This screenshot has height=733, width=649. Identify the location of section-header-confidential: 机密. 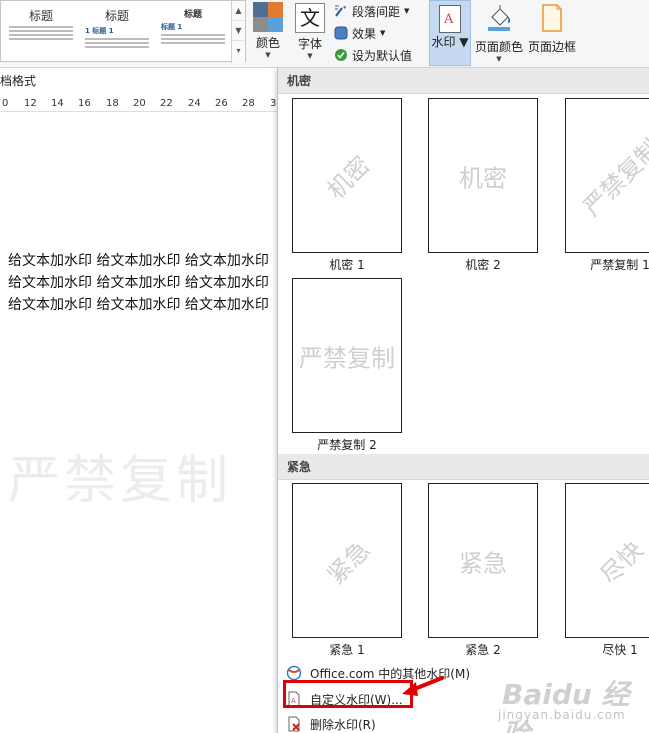
(463, 81).